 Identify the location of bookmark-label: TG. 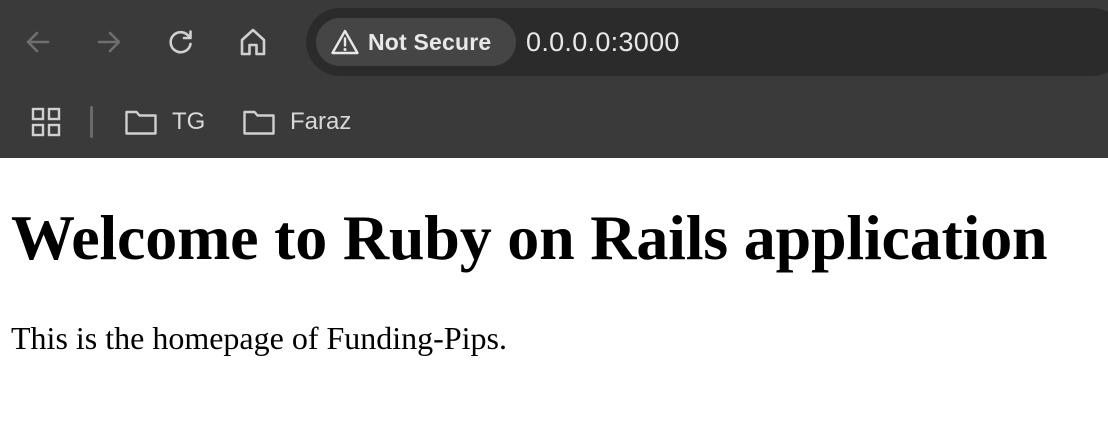
(189, 121).